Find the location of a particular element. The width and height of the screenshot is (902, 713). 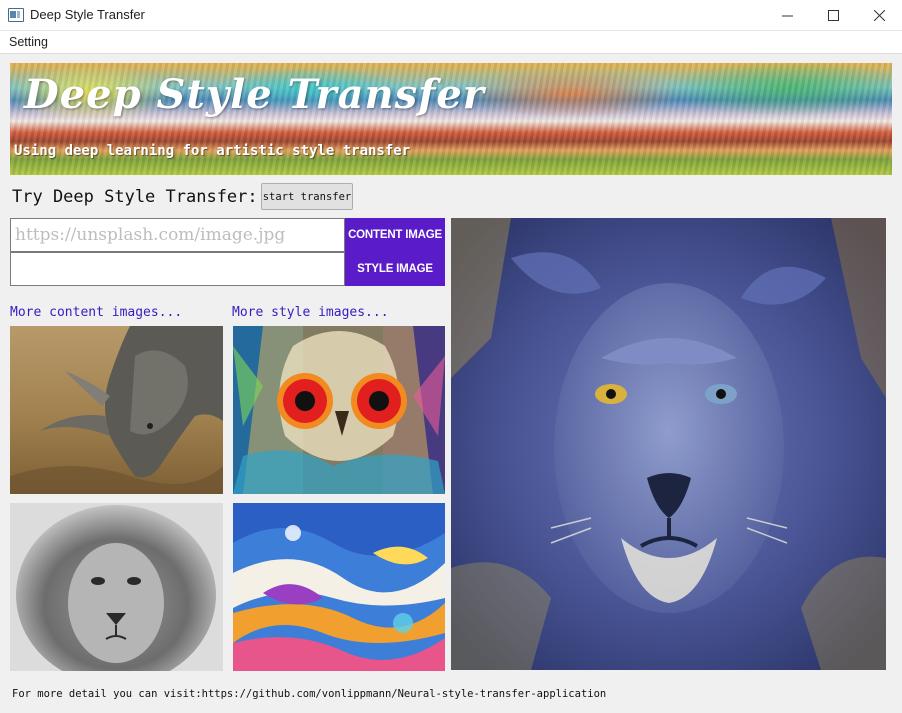

content-url-input is located at coordinates (177, 235).